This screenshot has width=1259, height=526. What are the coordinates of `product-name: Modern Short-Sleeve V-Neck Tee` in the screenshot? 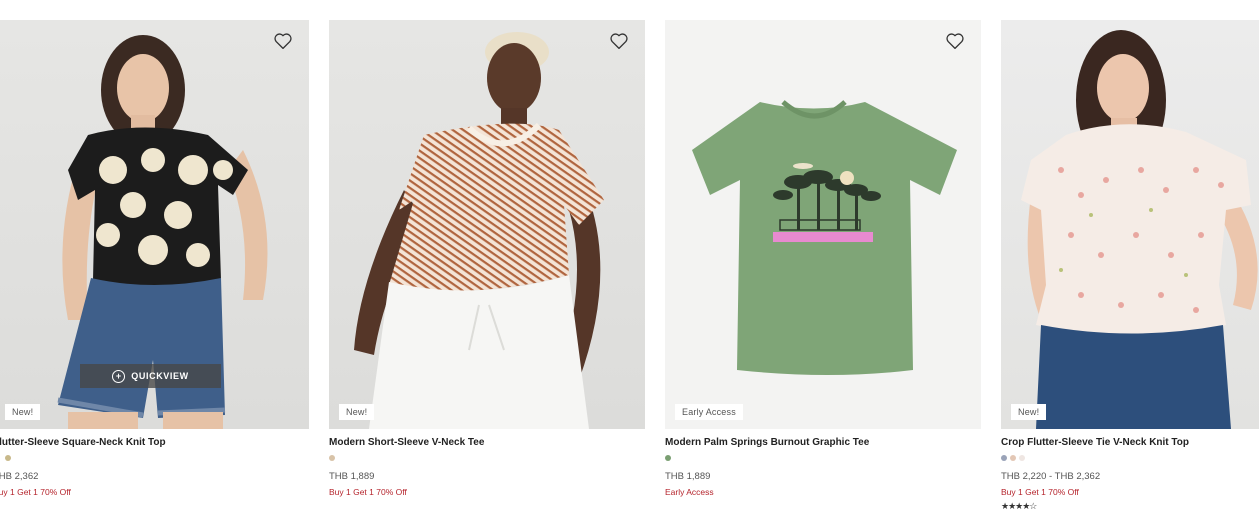 It's located at (487, 442).